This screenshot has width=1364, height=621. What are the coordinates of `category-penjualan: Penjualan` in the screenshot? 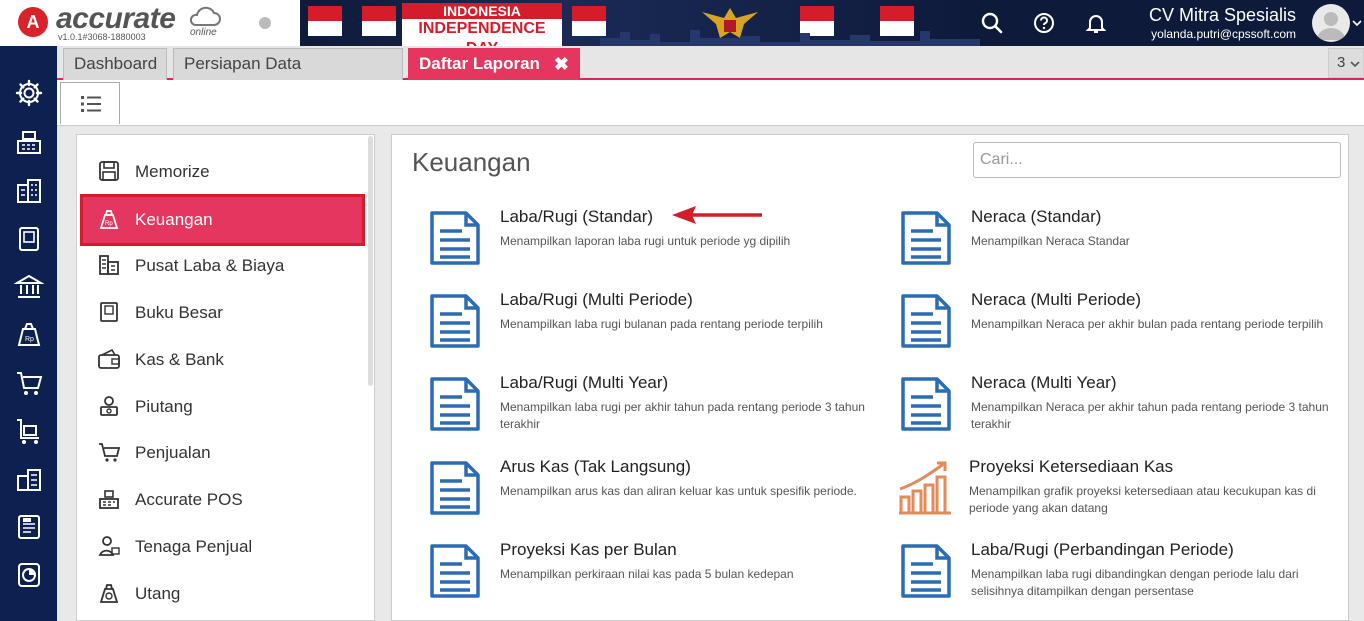 It's located at (225, 453).